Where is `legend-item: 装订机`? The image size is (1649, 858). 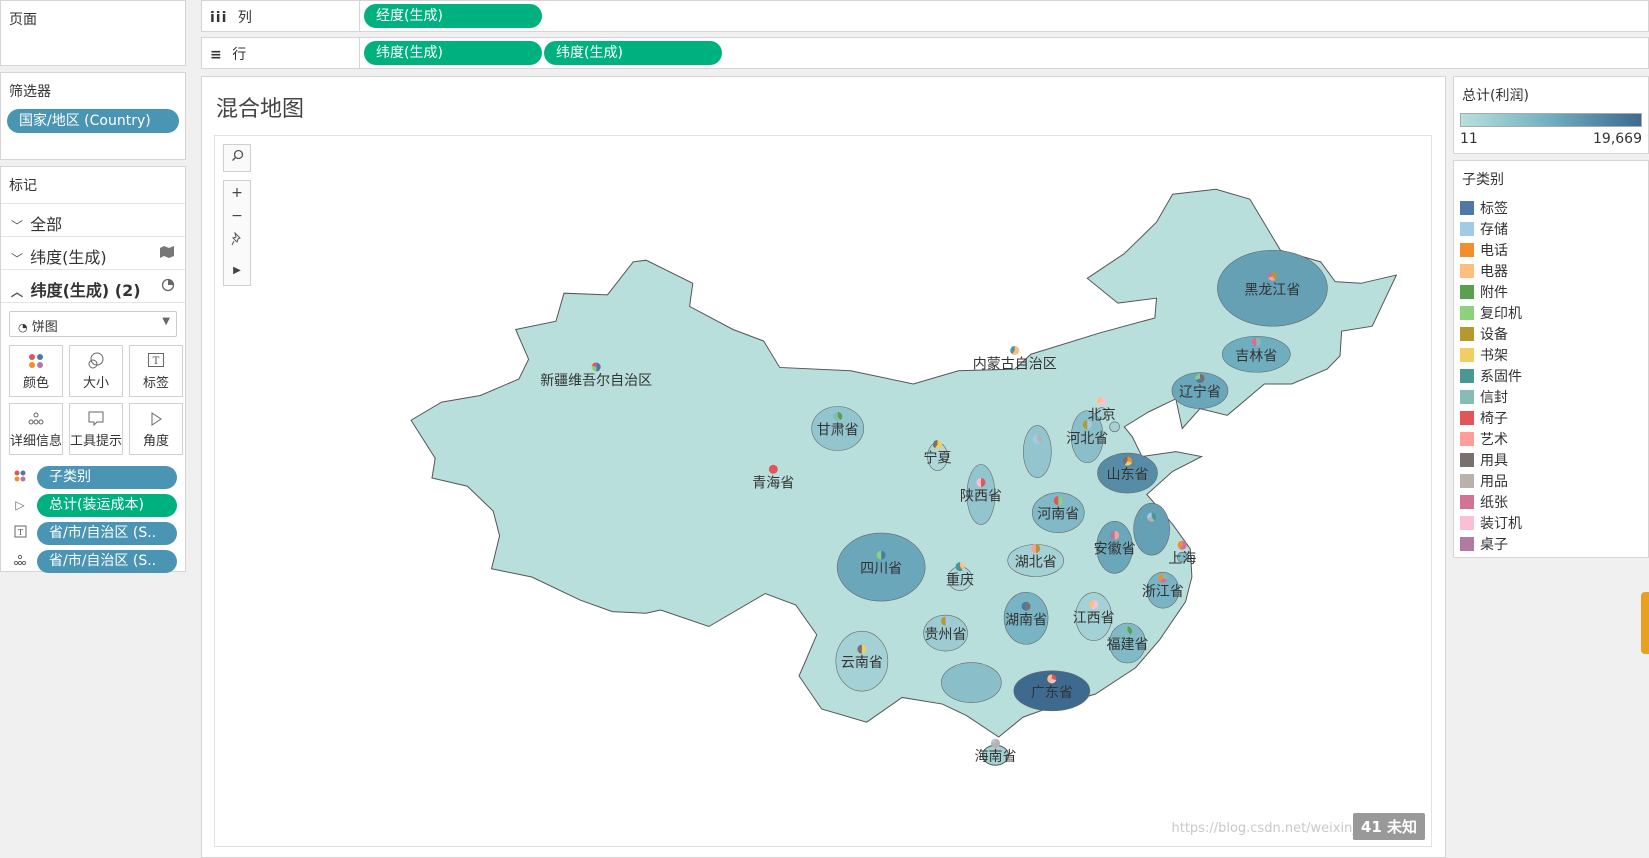 legend-item: 装订机 is located at coordinates (1551, 522).